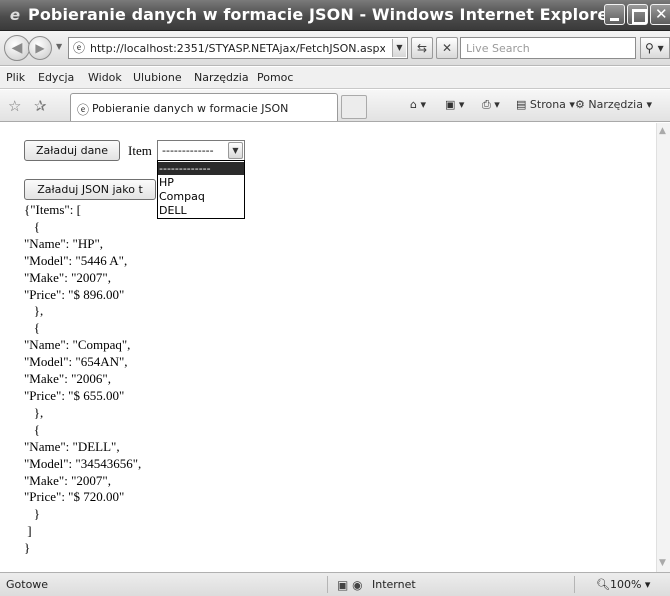 This screenshot has height=596, width=670. I want to click on menu-item-edit: Edycja, so click(56, 77).